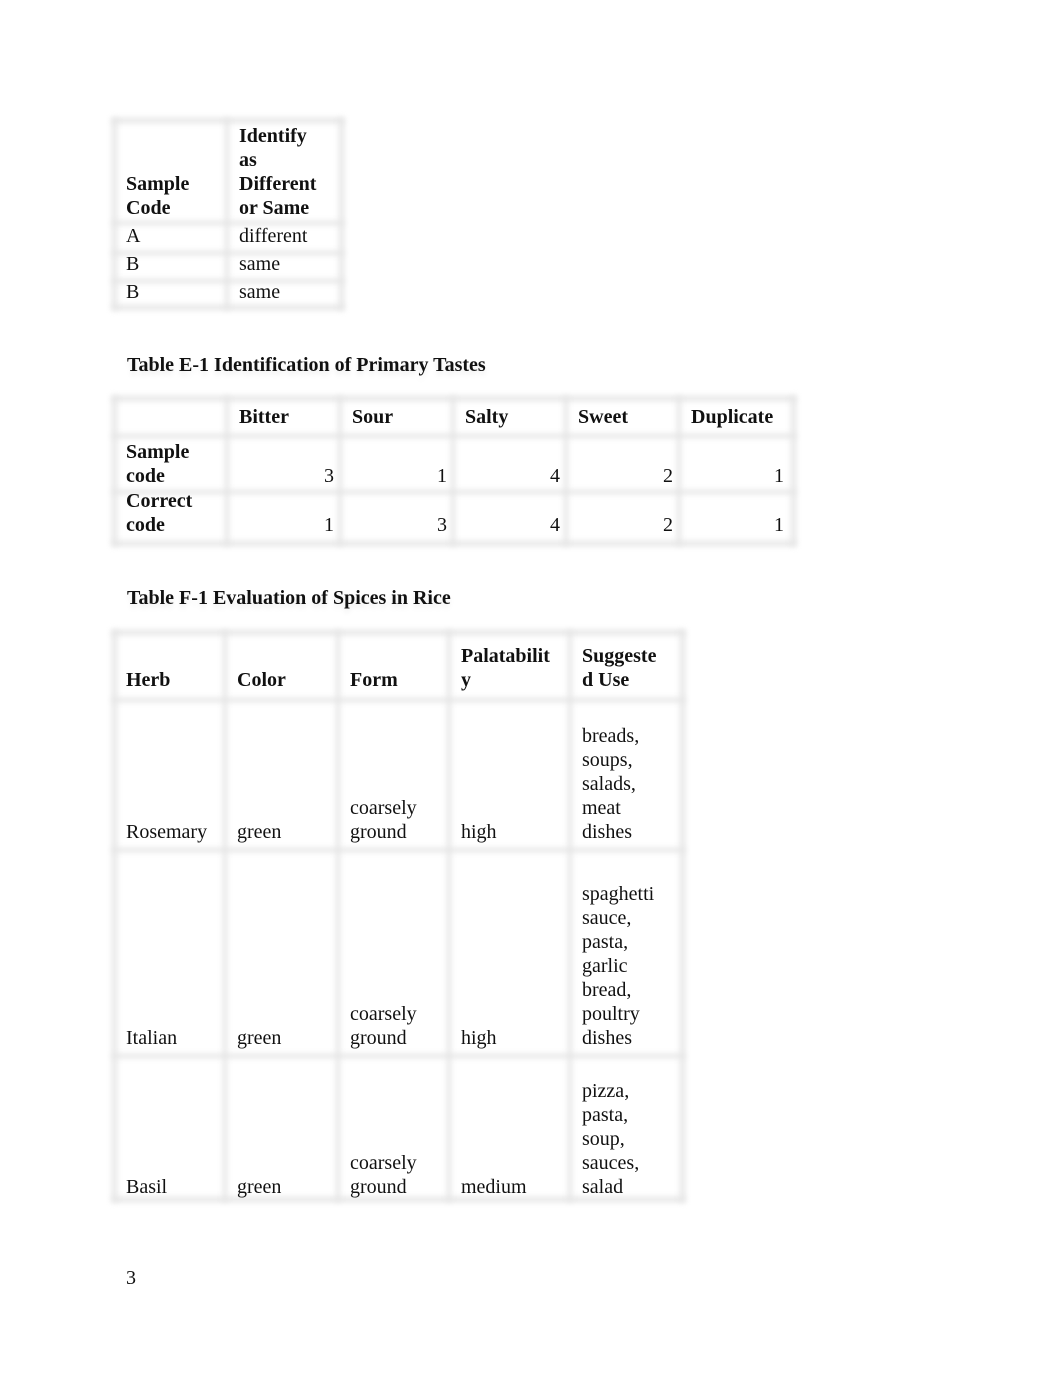 Image resolution: width=1062 pixels, height=1377 pixels. I want to click on use-line: soups,, so click(607, 760).